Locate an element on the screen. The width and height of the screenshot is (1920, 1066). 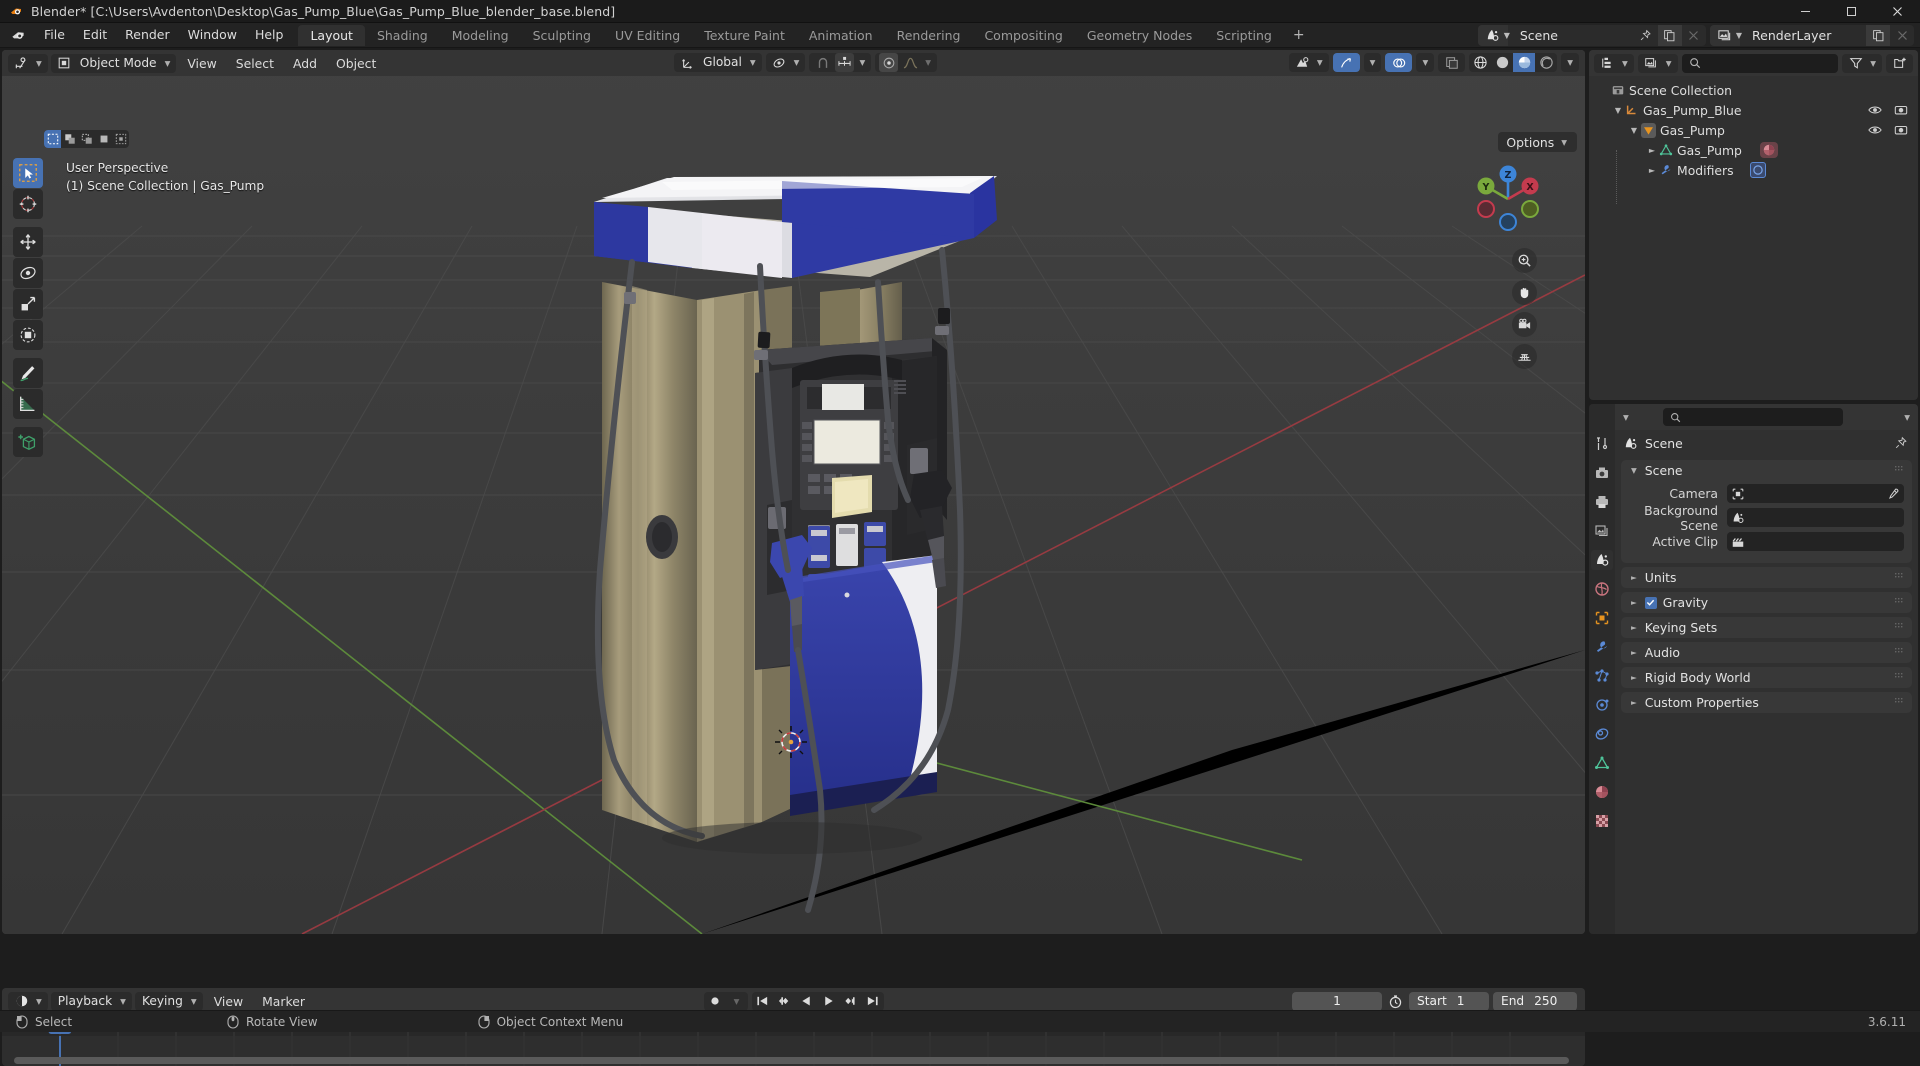
tool-move is located at coordinates (28, 242).